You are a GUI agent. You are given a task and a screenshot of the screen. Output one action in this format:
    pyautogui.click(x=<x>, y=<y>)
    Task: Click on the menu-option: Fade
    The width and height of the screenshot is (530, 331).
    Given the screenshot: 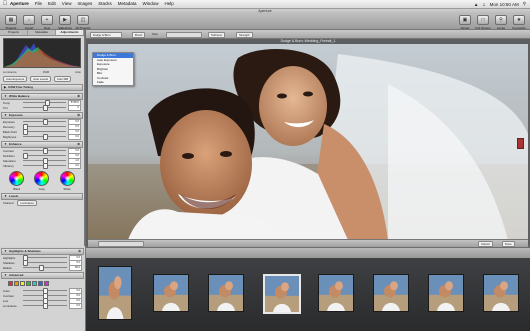 What is the action you would take?
    pyautogui.click(x=113, y=82)
    